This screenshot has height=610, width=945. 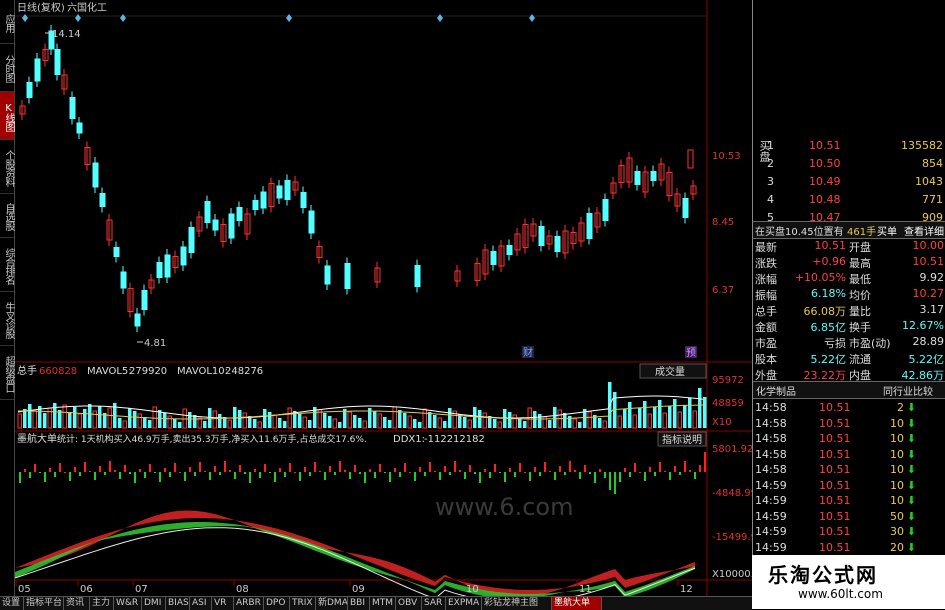 What do you see at coordinates (849, 548) in the screenshot?
I see `tick-row: 14:59 10.51 20 ⬇` at bounding box center [849, 548].